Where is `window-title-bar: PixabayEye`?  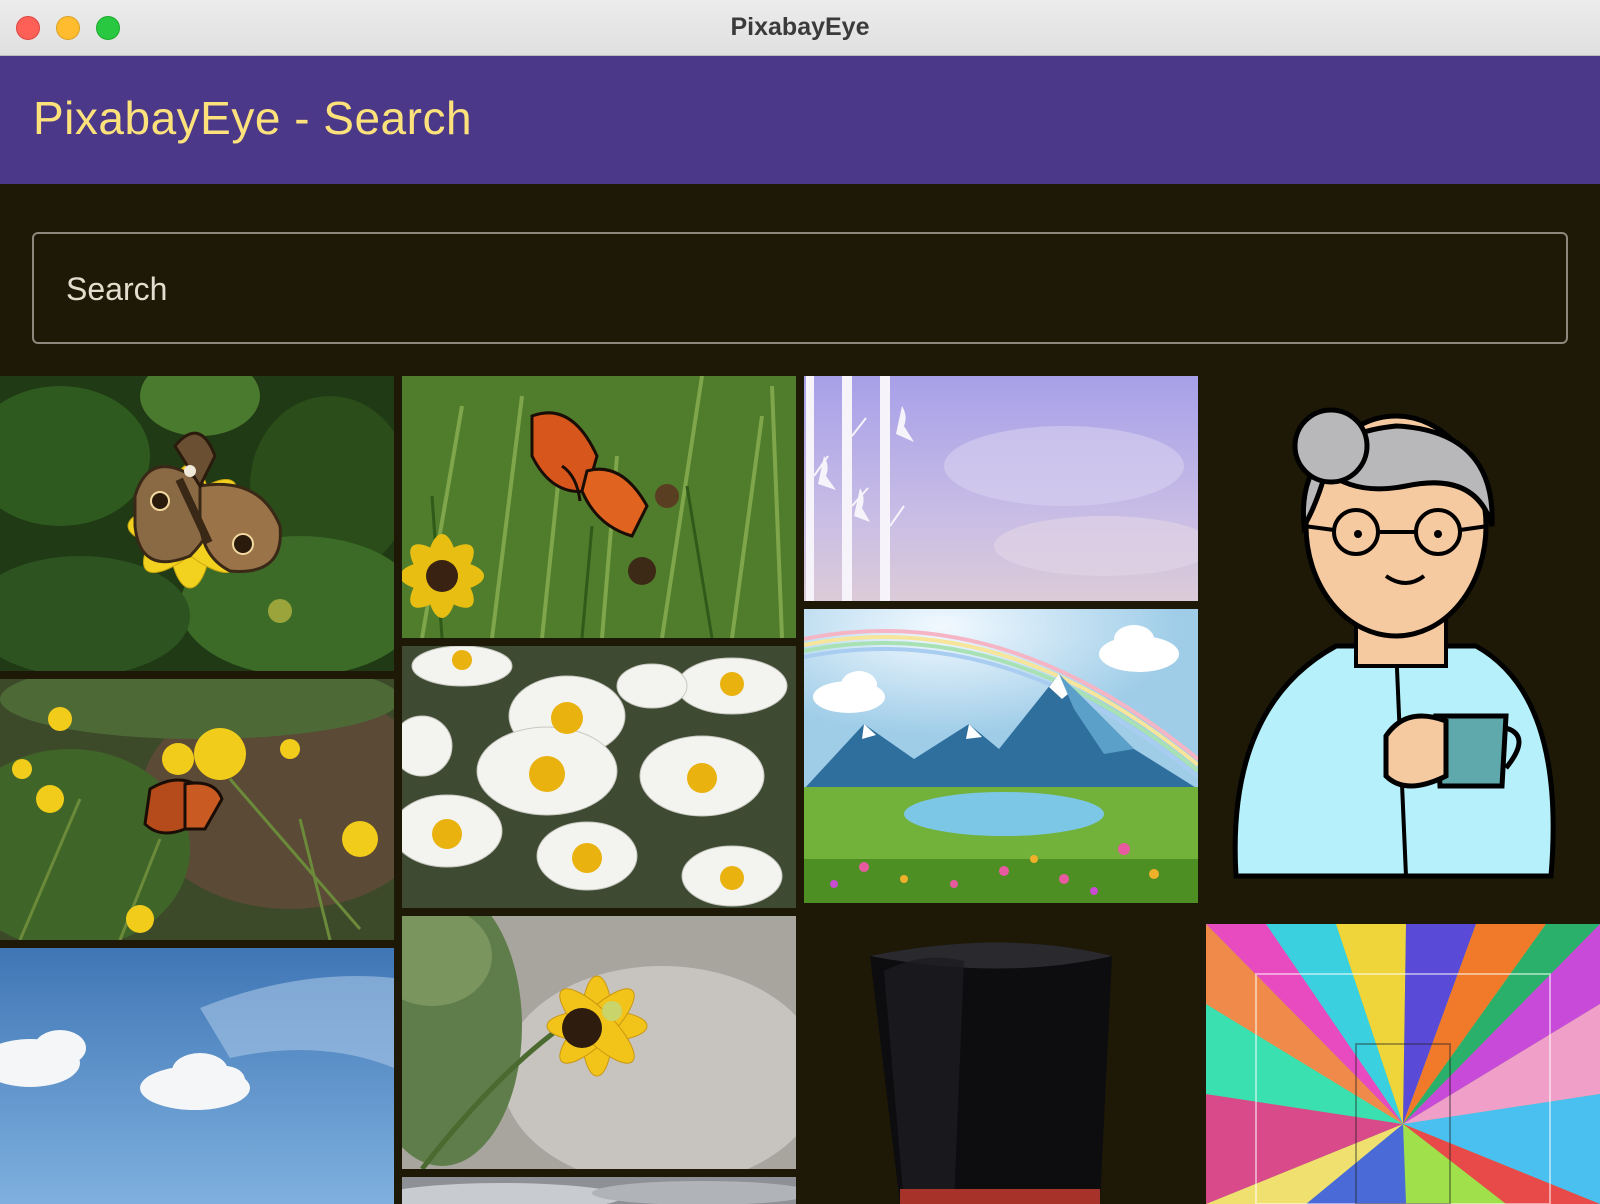
window-title-bar: PixabayEye is located at coordinates (800, 28).